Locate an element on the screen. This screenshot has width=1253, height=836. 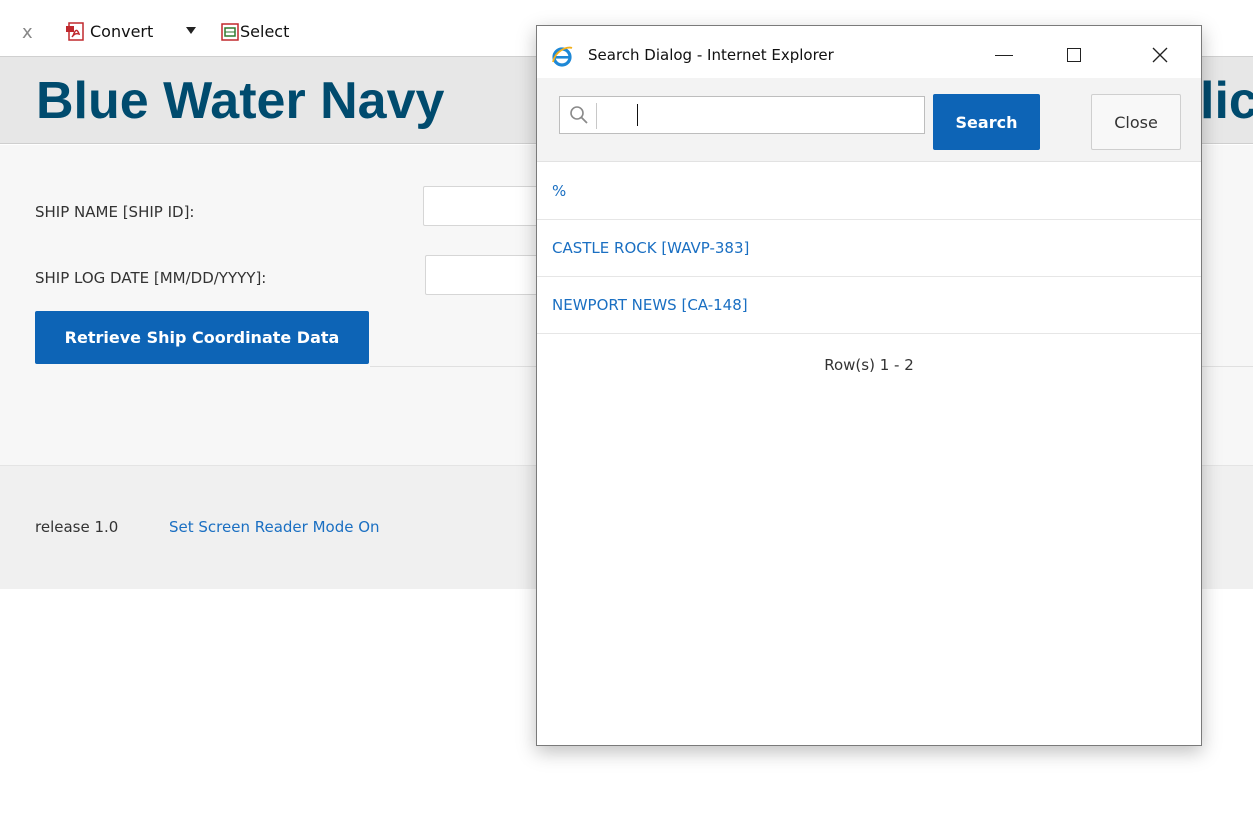
minimize-icon is located at coordinates (1004, 55).